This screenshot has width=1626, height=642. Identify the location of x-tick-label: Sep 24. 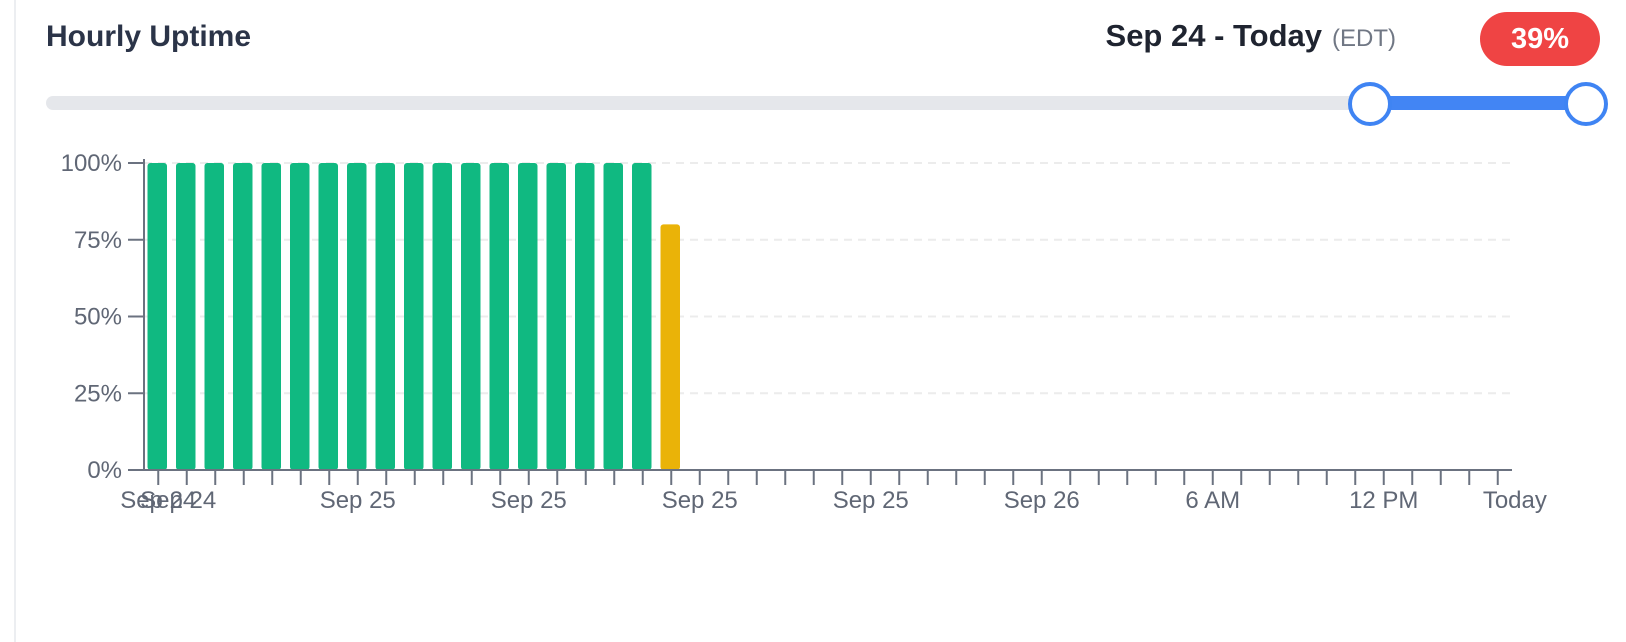
(178, 500).